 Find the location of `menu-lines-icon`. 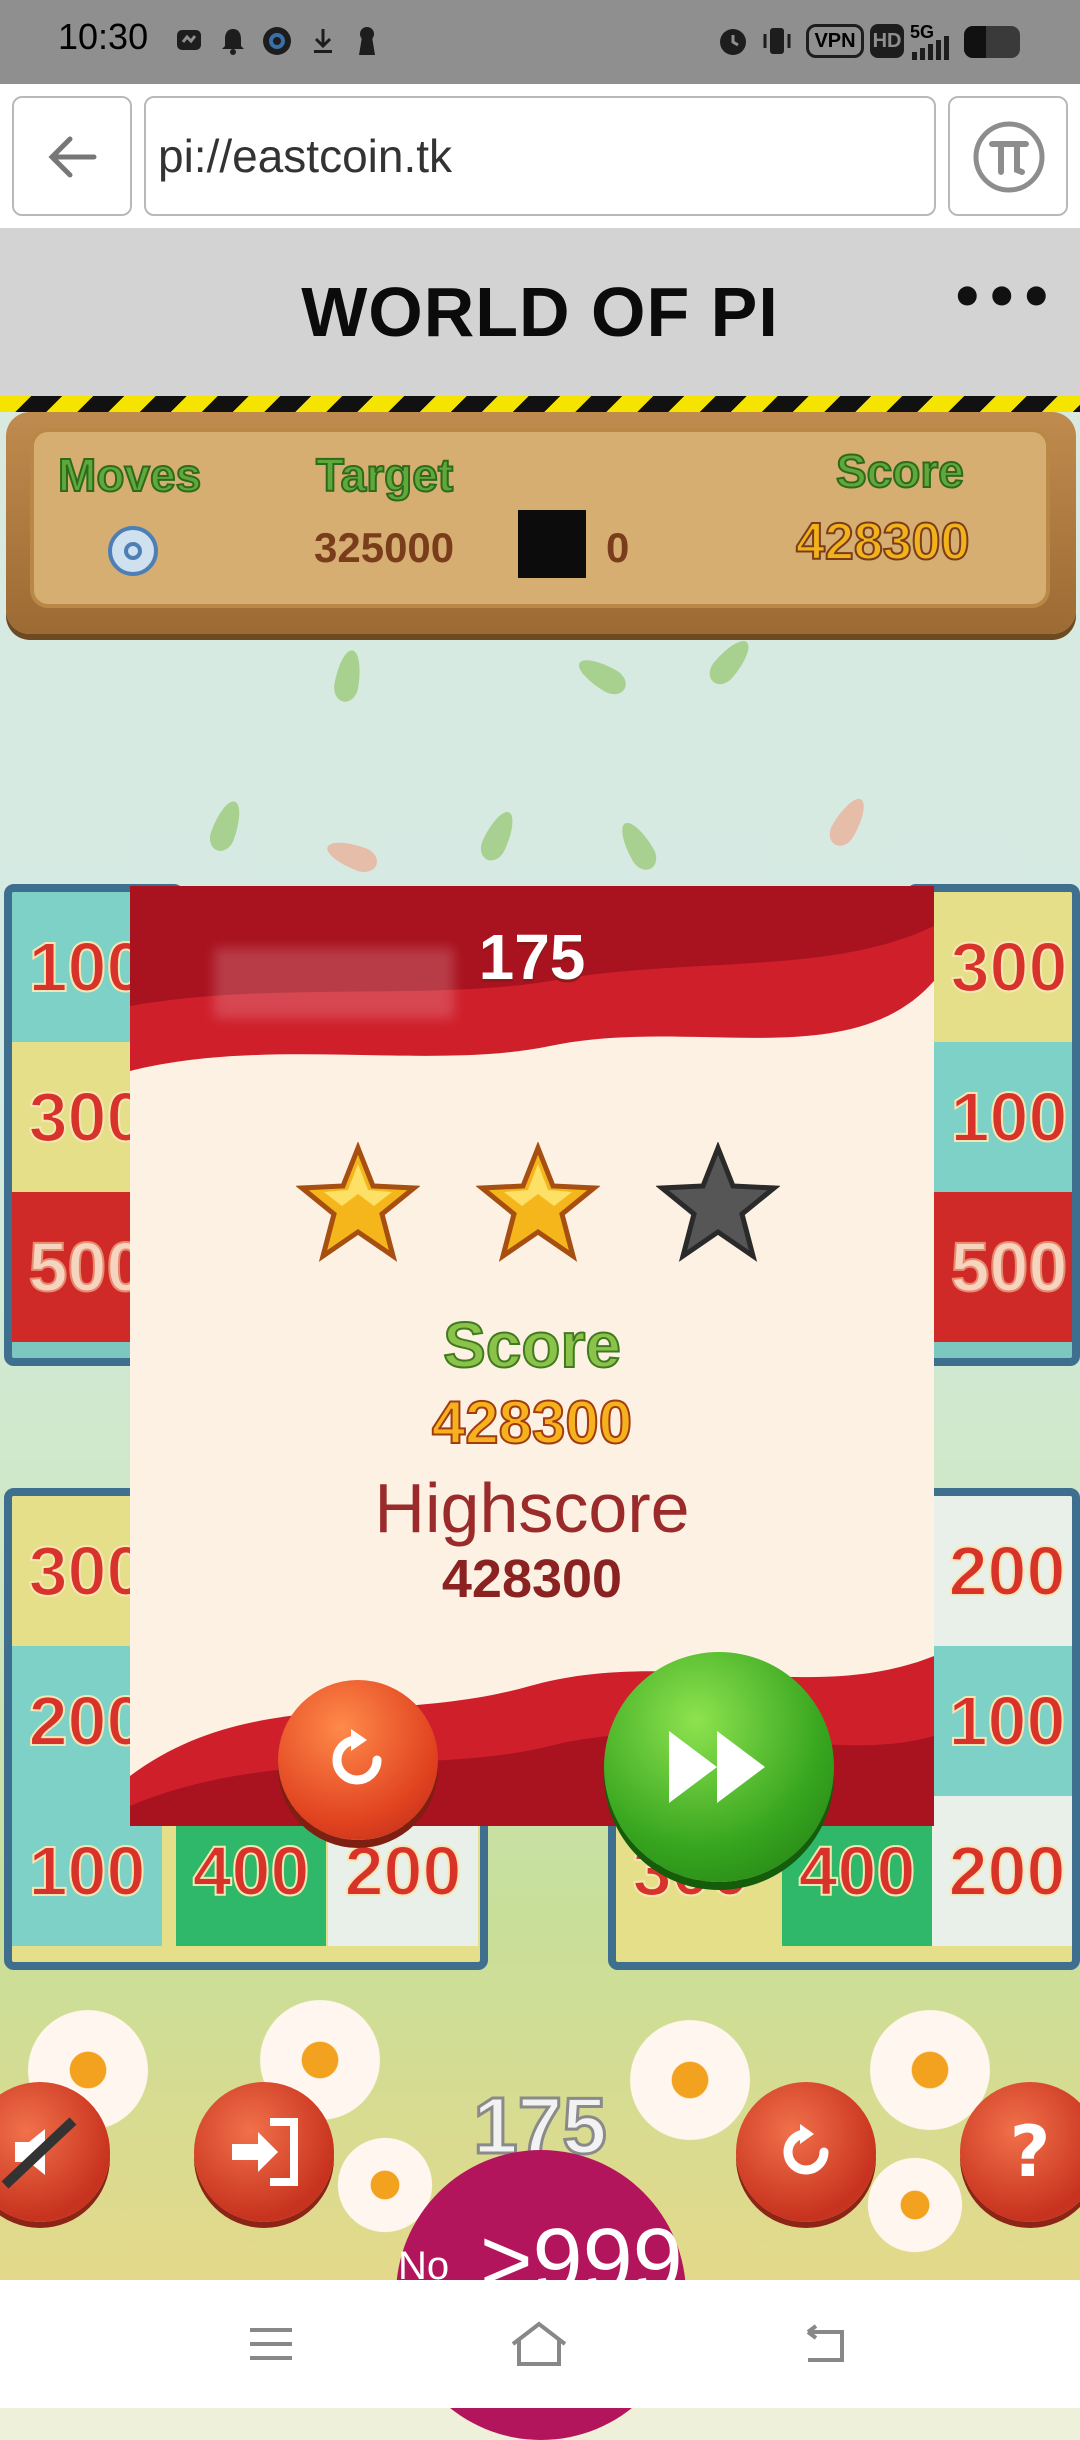

menu-lines-icon is located at coordinates (271, 2344).